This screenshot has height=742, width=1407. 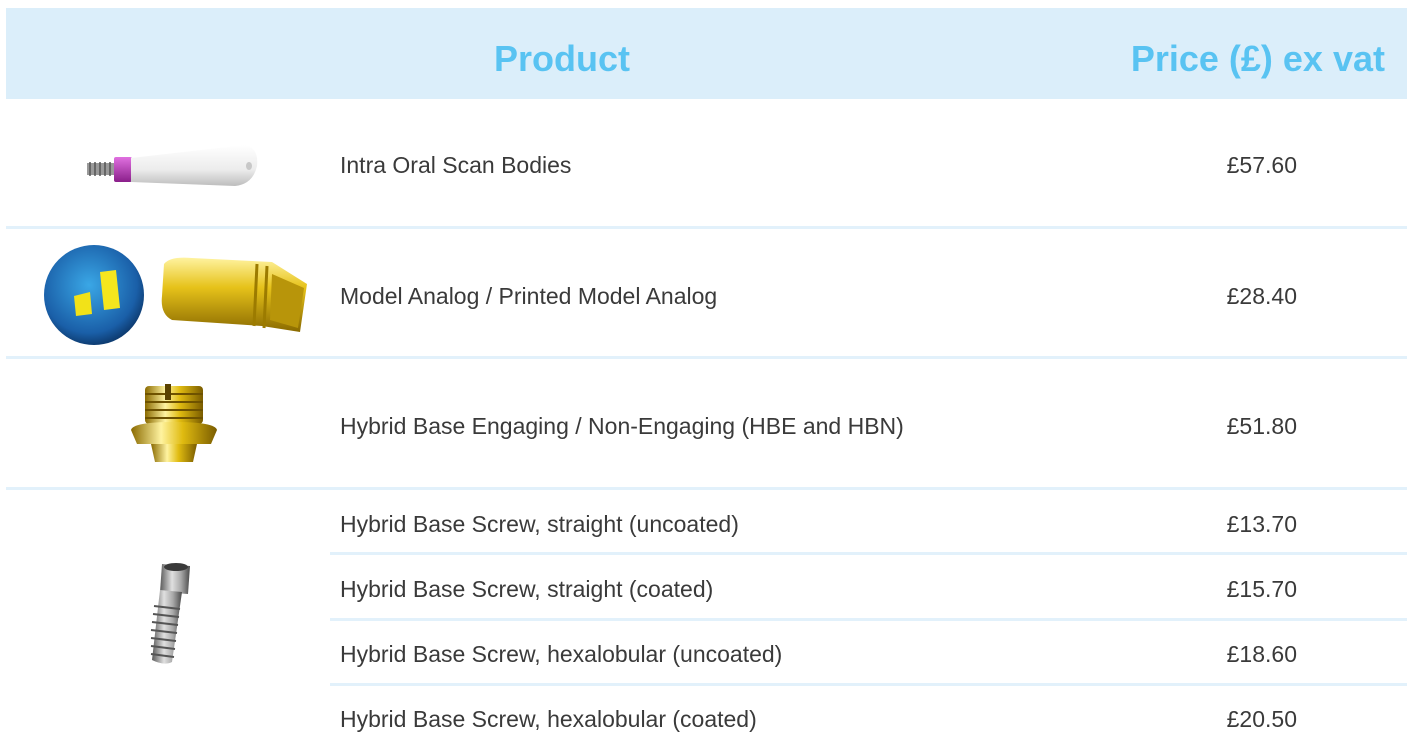 What do you see at coordinates (1261, 654) in the screenshot?
I see `product-price: £18.60` at bounding box center [1261, 654].